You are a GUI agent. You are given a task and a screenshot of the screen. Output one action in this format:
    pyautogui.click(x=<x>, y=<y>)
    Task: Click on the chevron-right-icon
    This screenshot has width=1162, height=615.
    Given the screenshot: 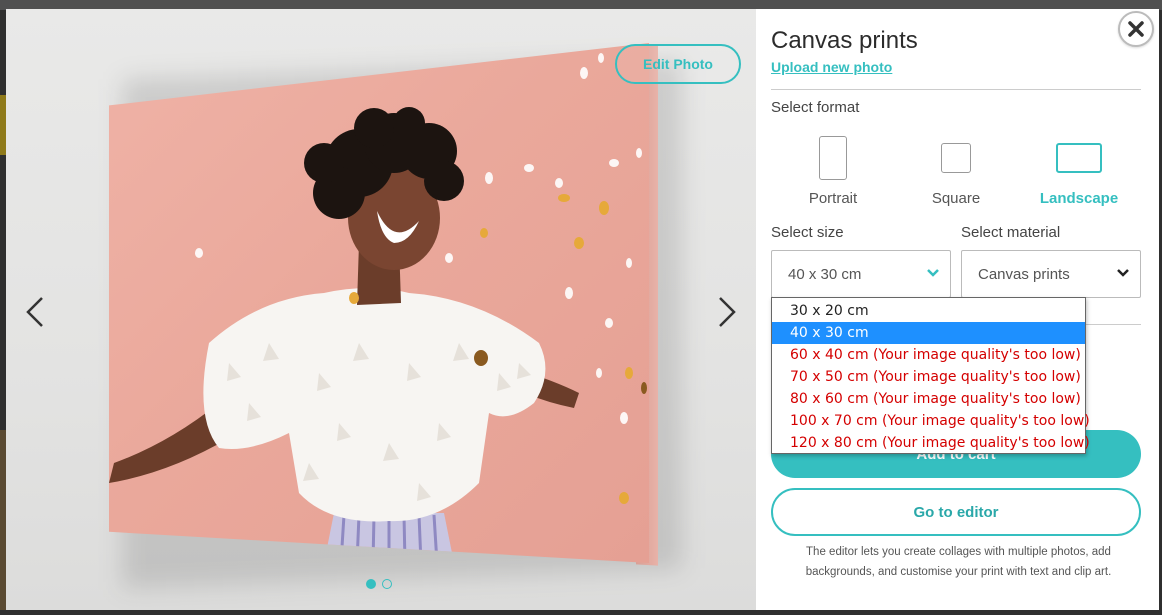 What is the action you would take?
    pyautogui.click(x=727, y=312)
    